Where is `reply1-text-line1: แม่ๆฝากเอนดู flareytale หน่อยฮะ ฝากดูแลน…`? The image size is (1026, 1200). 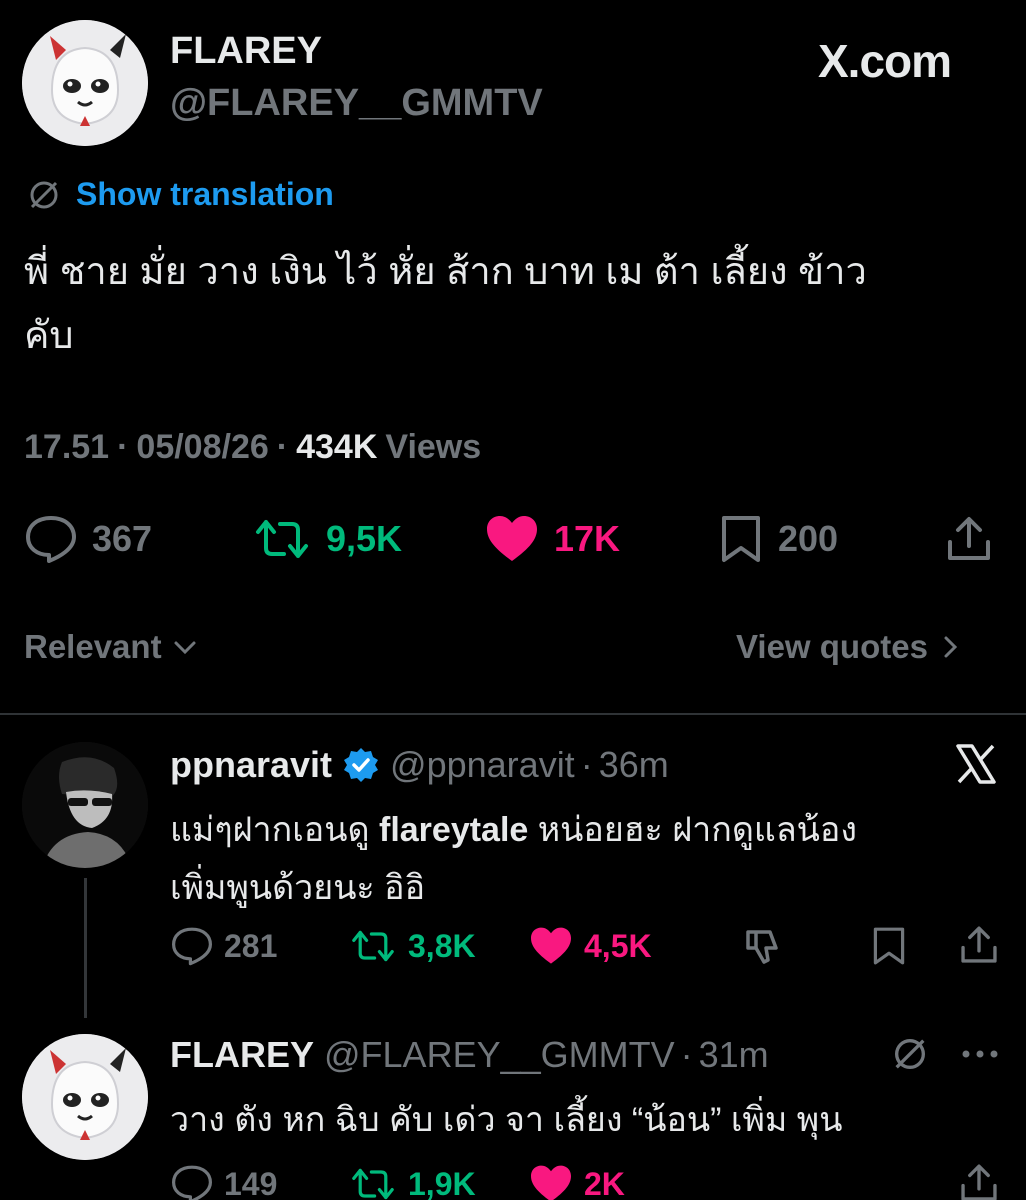 reply1-text-line1: แม่ๆฝากเอนดู flareytale หน่อยฮะ ฝากดูแลน… is located at coordinates (513, 829).